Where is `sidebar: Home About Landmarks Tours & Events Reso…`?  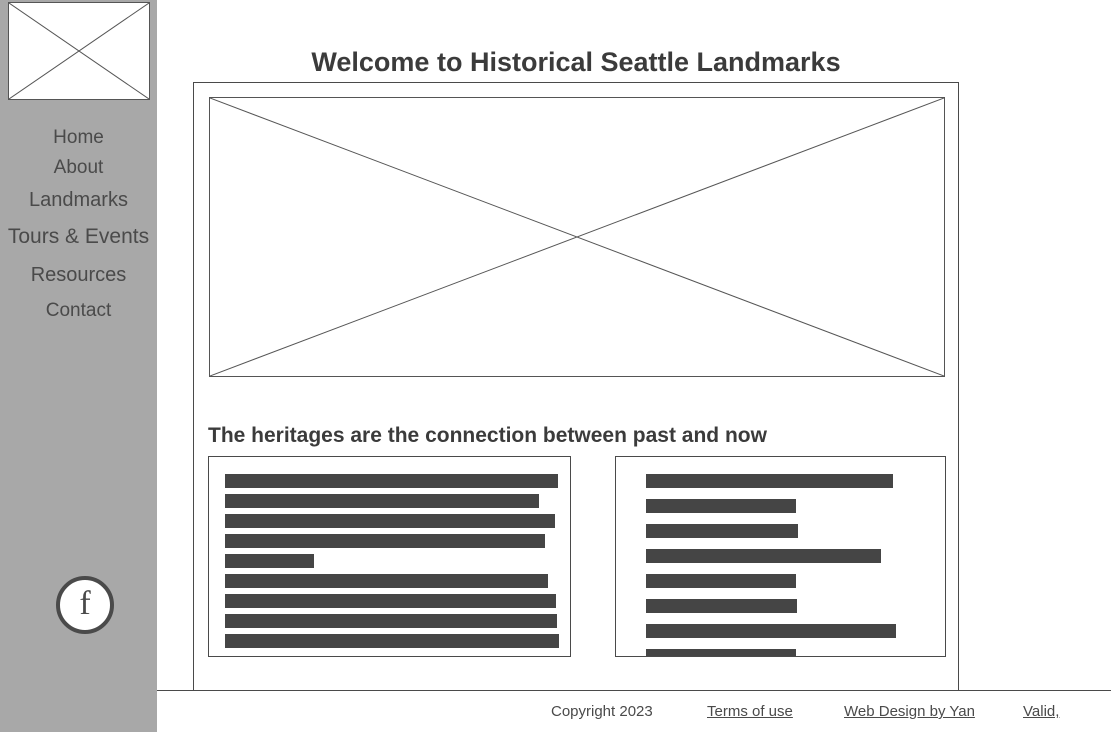
sidebar: Home About Landmarks Tours & Events Reso… is located at coordinates (78, 366).